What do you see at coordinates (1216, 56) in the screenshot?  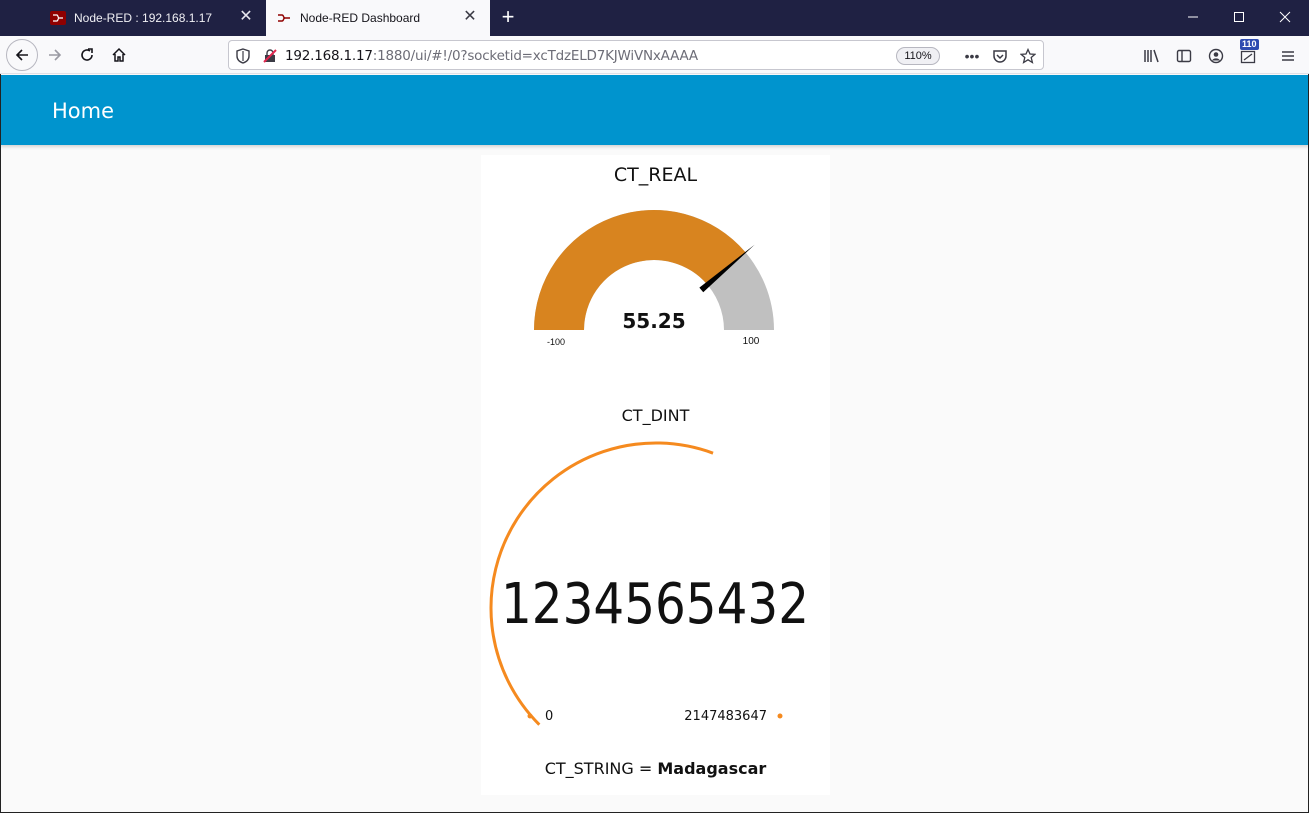 I see `account-icon` at bounding box center [1216, 56].